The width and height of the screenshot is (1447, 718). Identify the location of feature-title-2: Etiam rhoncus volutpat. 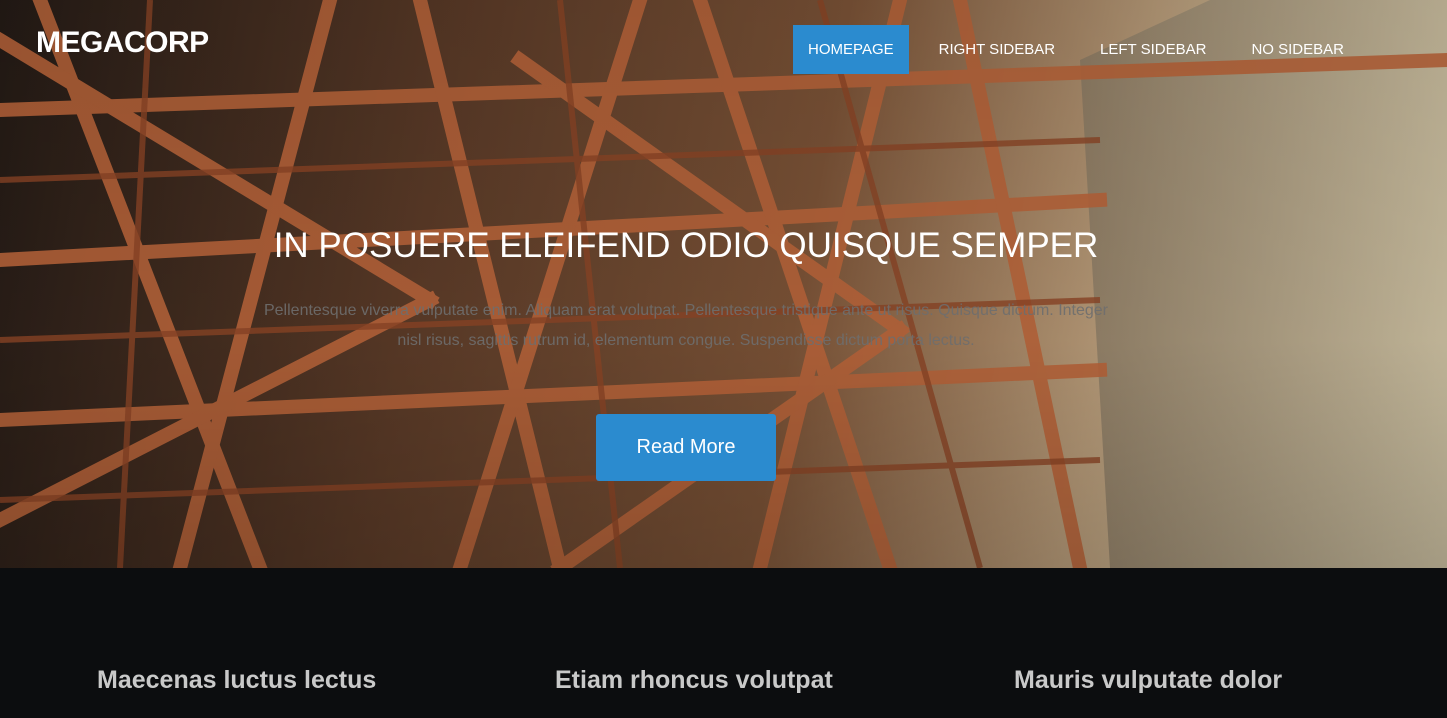
(694, 680).